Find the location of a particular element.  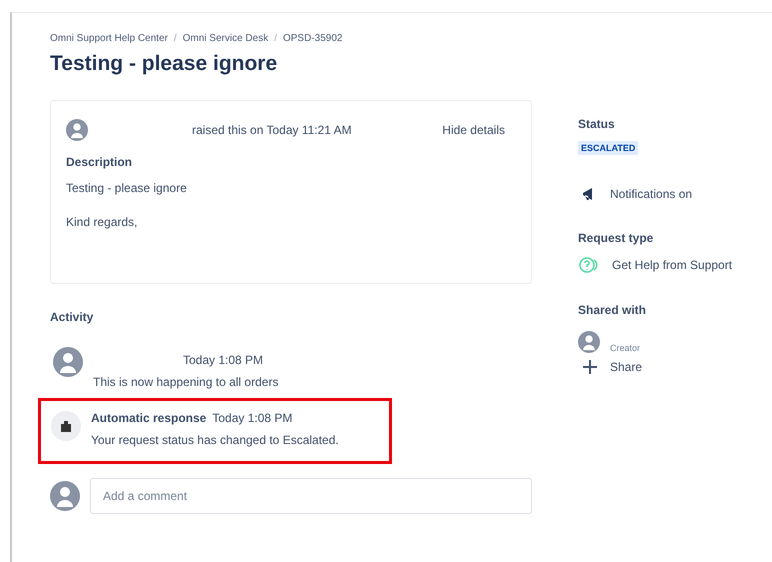

plus-icon is located at coordinates (590, 367).